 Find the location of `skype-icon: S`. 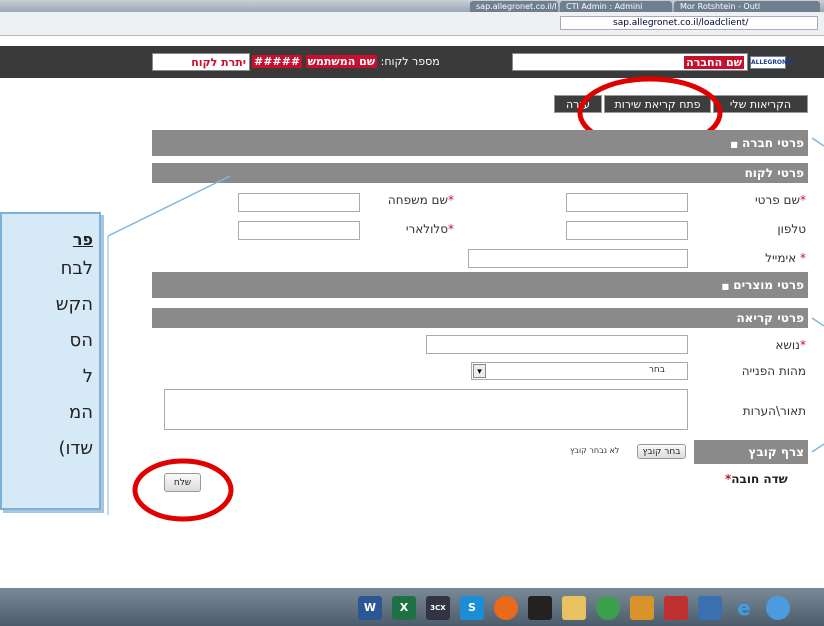

skype-icon: S is located at coordinates (472, 608).